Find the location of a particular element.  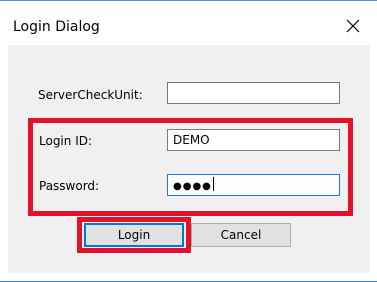

login-id-label: Login ID: is located at coordinates (66, 141).